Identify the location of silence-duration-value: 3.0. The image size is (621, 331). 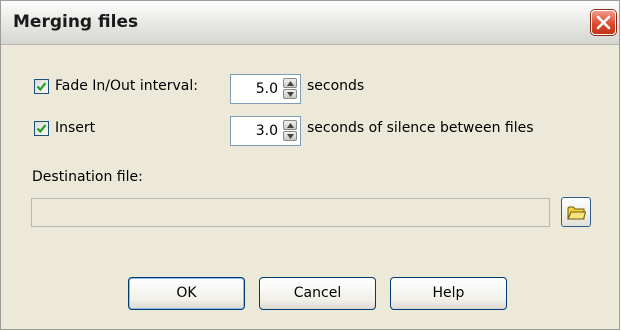
(266, 131).